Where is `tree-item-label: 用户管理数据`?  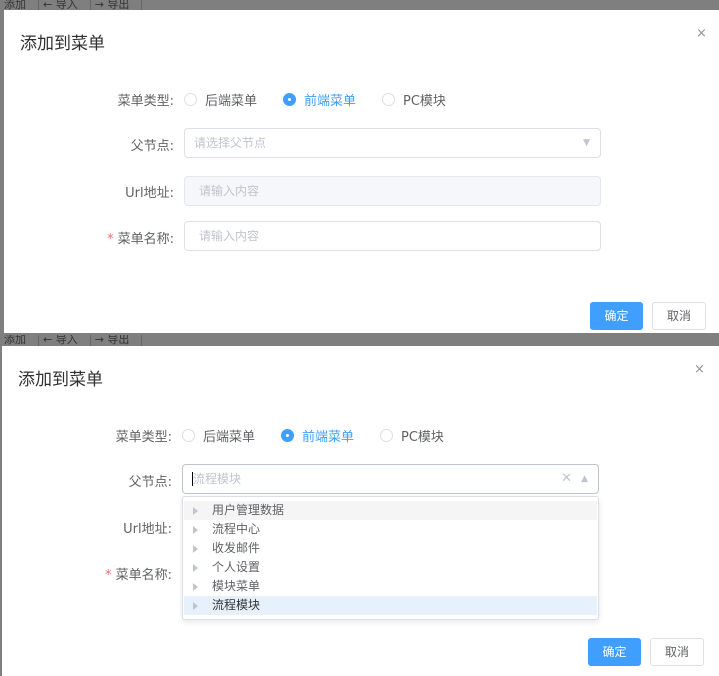
tree-item-label: 用户管理数据 is located at coordinates (248, 510).